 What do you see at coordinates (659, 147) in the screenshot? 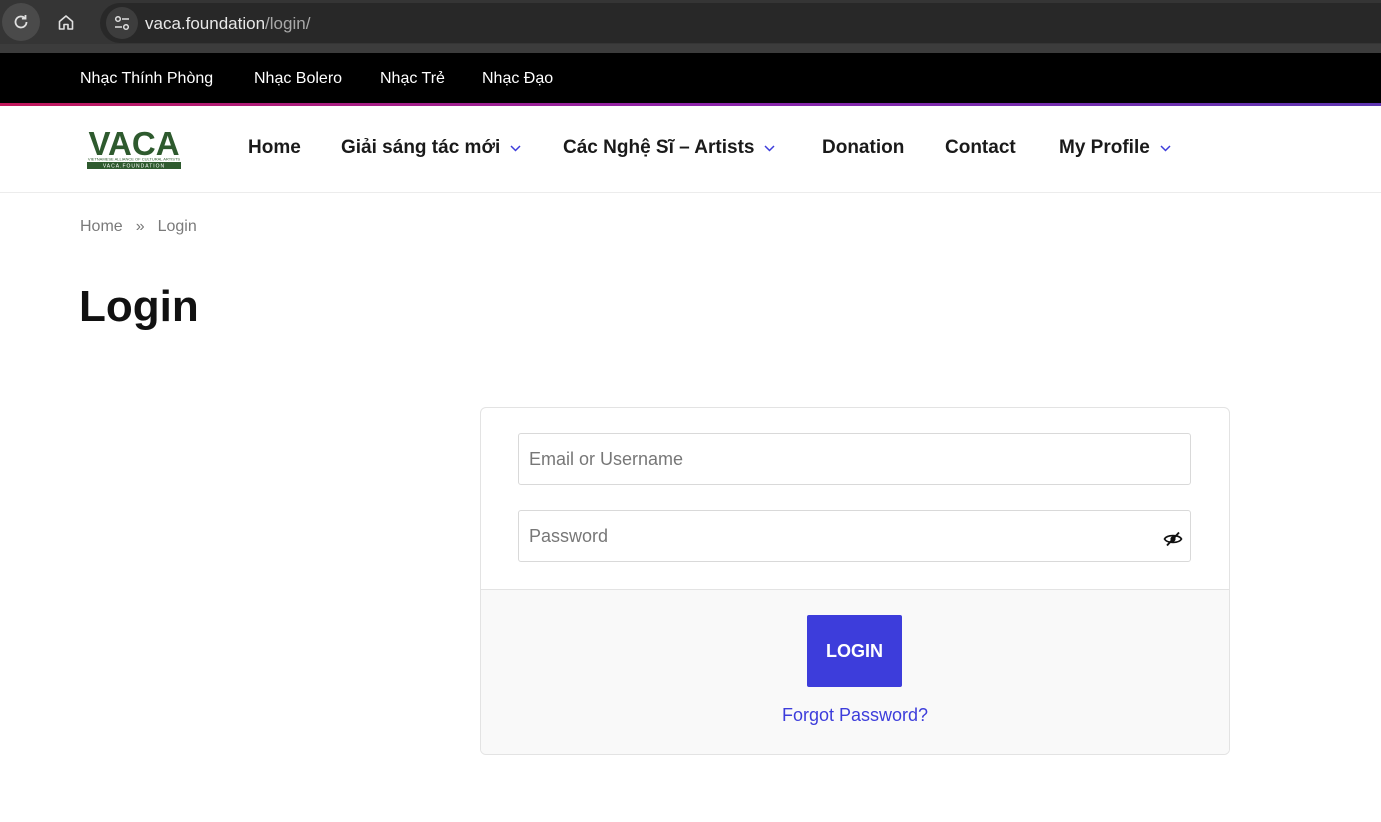
I see `nav-artists-label: Các Nghệ Sĩ – Artists` at bounding box center [659, 147].